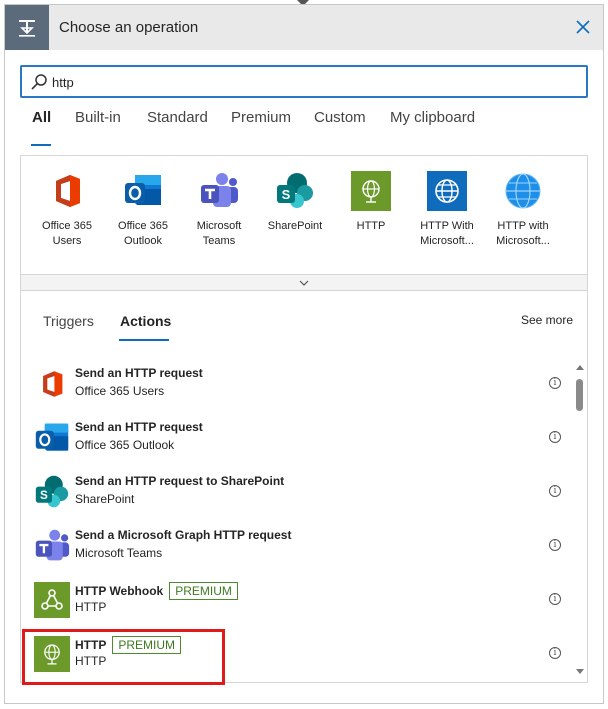 Image resolution: width=608 pixels, height=709 pixels. What do you see at coordinates (52, 600) in the screenshot?
I see `webhook-icon` at bounding box center [52, 600].